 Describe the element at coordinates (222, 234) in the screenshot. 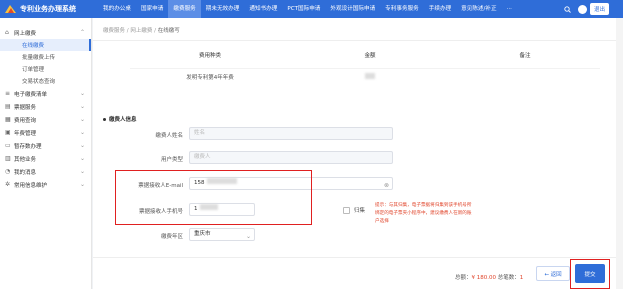

I see `region-select: 重庆市 ⌄` at that location.